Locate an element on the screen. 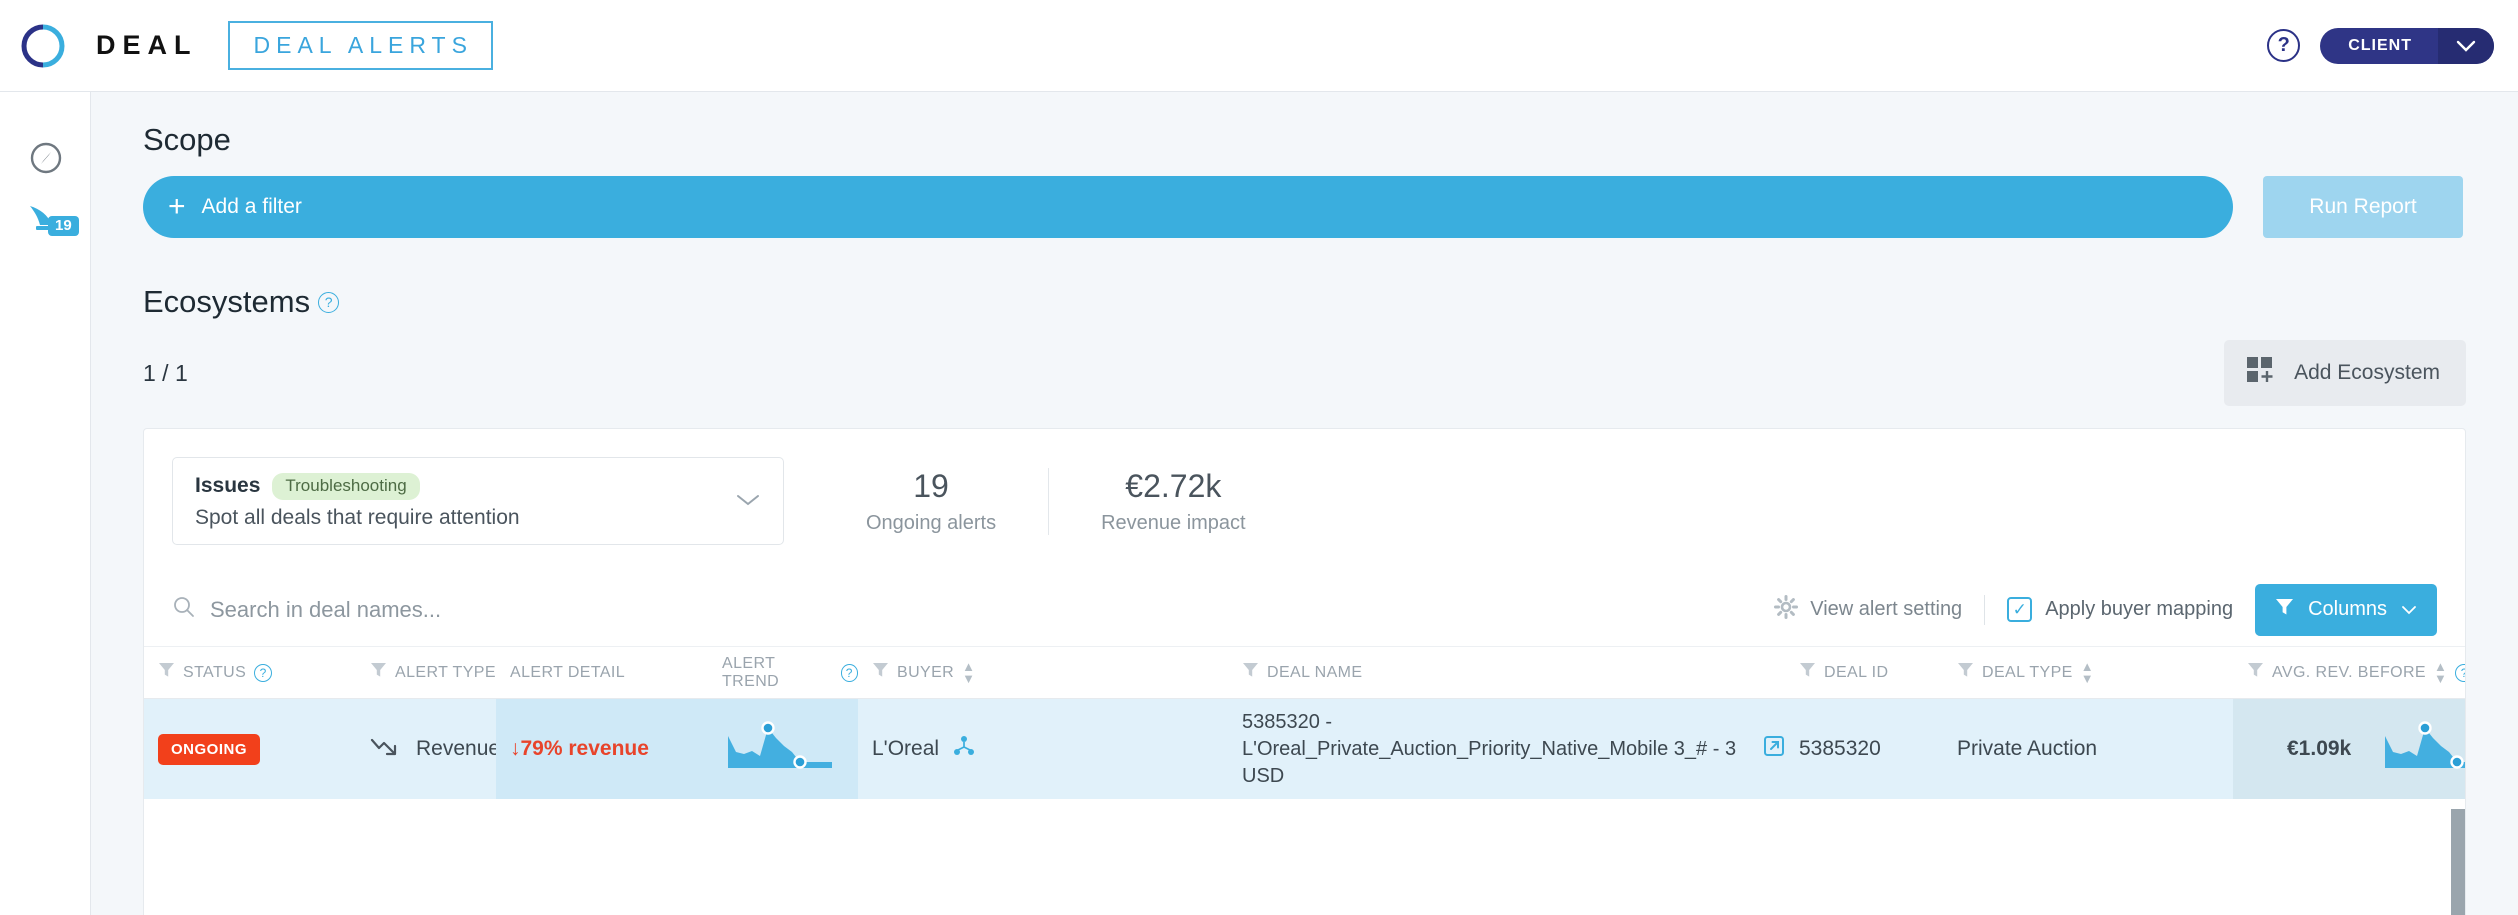 This screenshot has height=915, width=2518. column-header-label: DEAL NAME is located at coordinates (1315, 672).